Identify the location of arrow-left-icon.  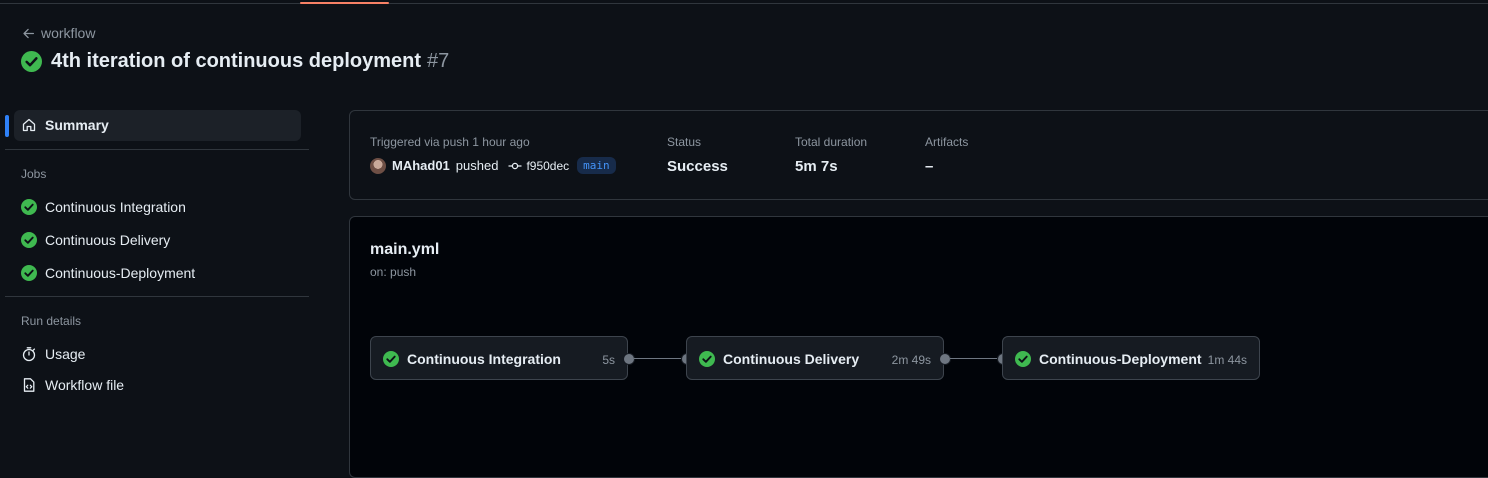
(29, 33).